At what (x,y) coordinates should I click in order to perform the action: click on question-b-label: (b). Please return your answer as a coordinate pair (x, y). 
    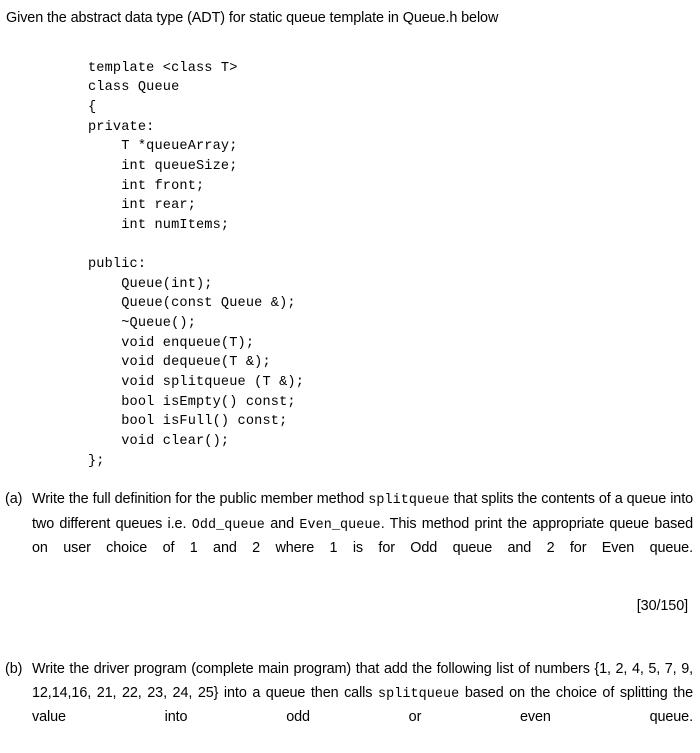
    Looking at the image, I should click on (14, 669).